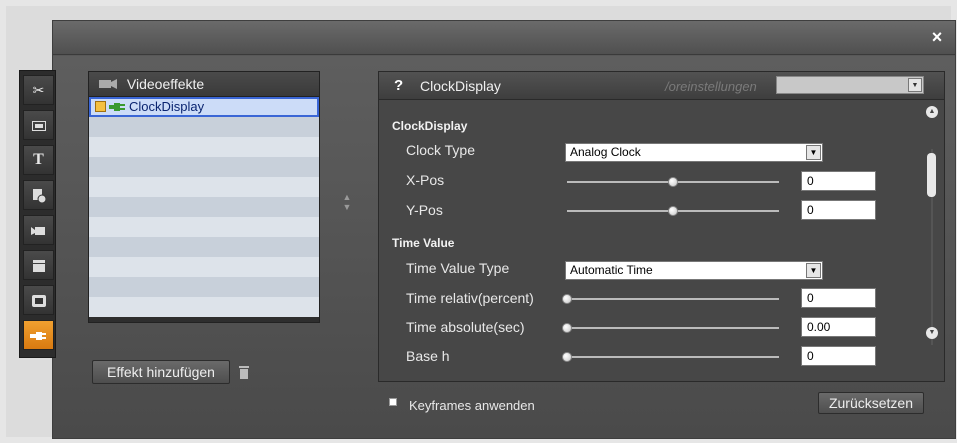 The width and height of the screenshot is (957, 443). Describe the element at coordinates (470, 298) in the screenshot. I see `time-relativ-label: Time relativ(percent)` at that location.